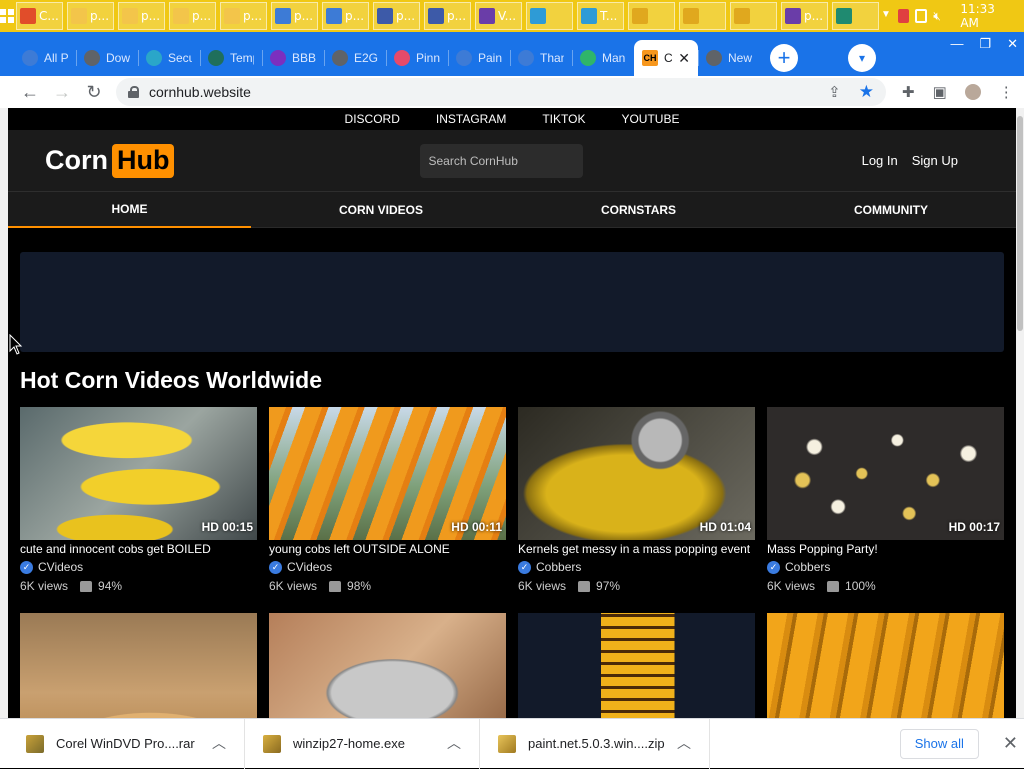 This screenshot has width=1024, height=769. I want to click on close-shelf-icon: ✕, so click(1010, 743).